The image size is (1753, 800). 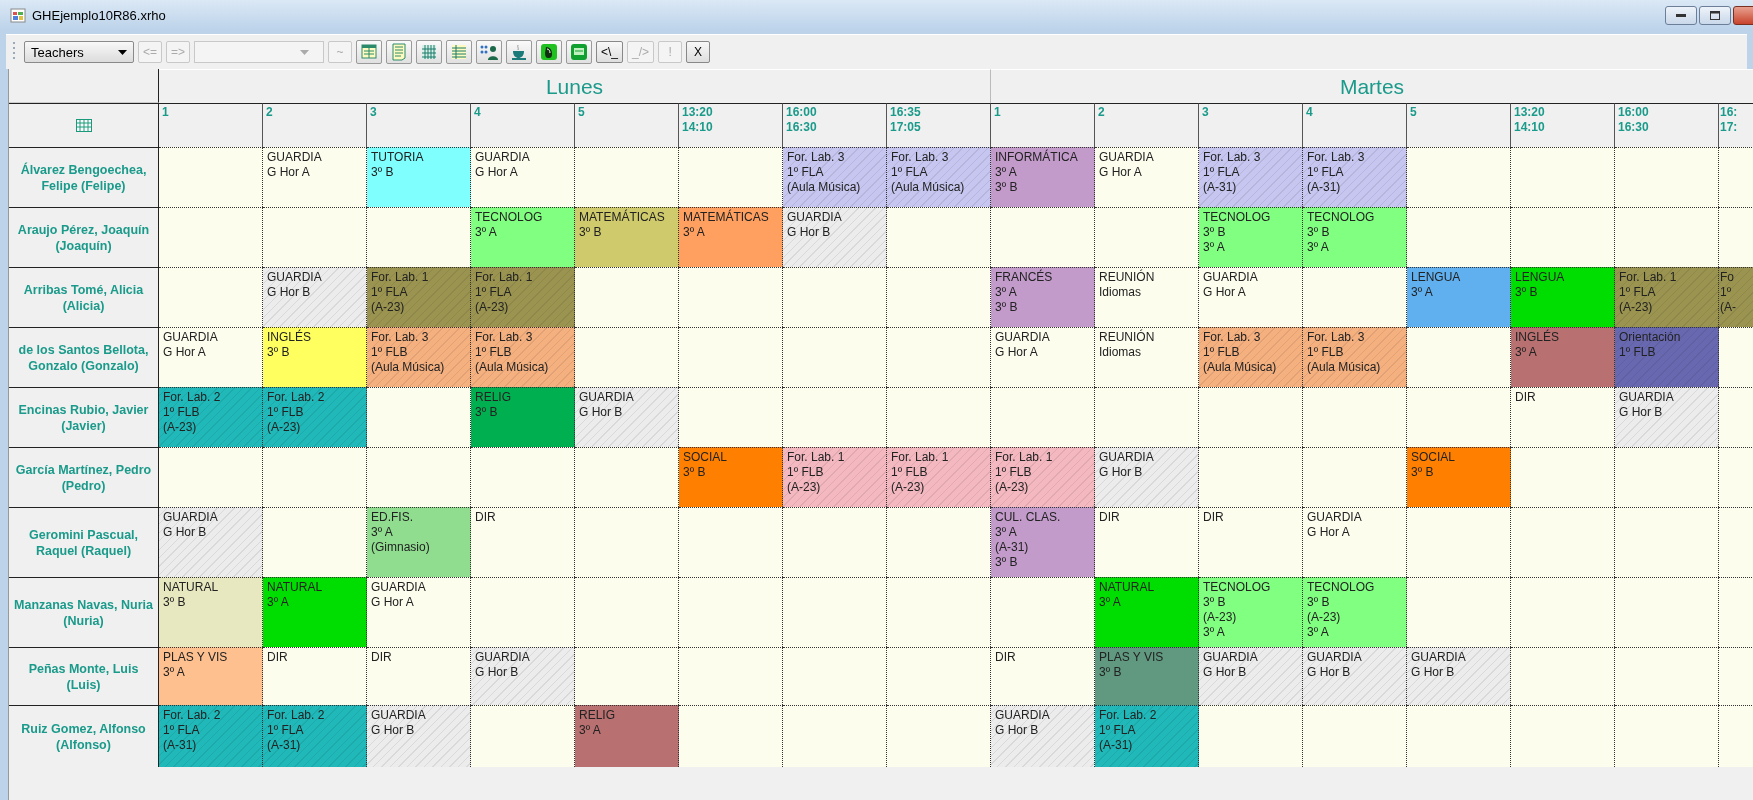 I want to click on lesson-cell: INGLÉS 3º B, so click(x=315, y=357).